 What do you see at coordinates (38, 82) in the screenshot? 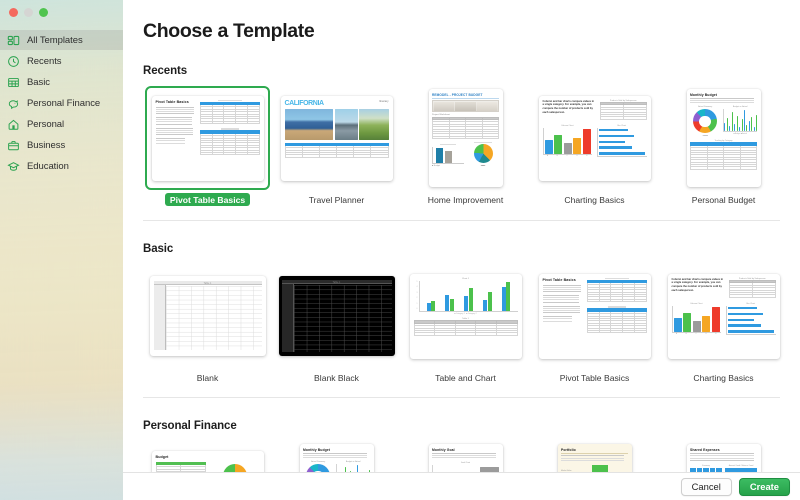
I see `sidebar-item-label: Basic` at bounding box center [38, 82].